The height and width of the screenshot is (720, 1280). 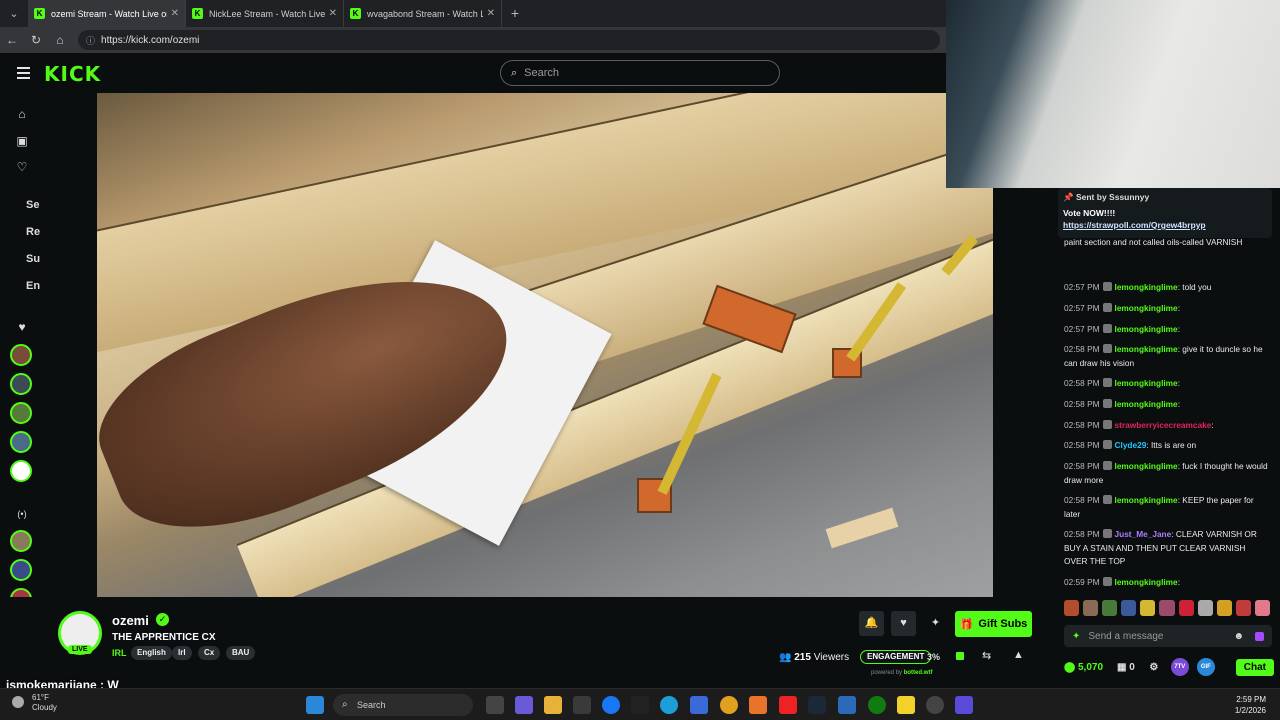 What do you see at coordinates (871, 623) in the screenshot?
I see `notification-bell-icon: 🔔` at bounding box center [871, 623].